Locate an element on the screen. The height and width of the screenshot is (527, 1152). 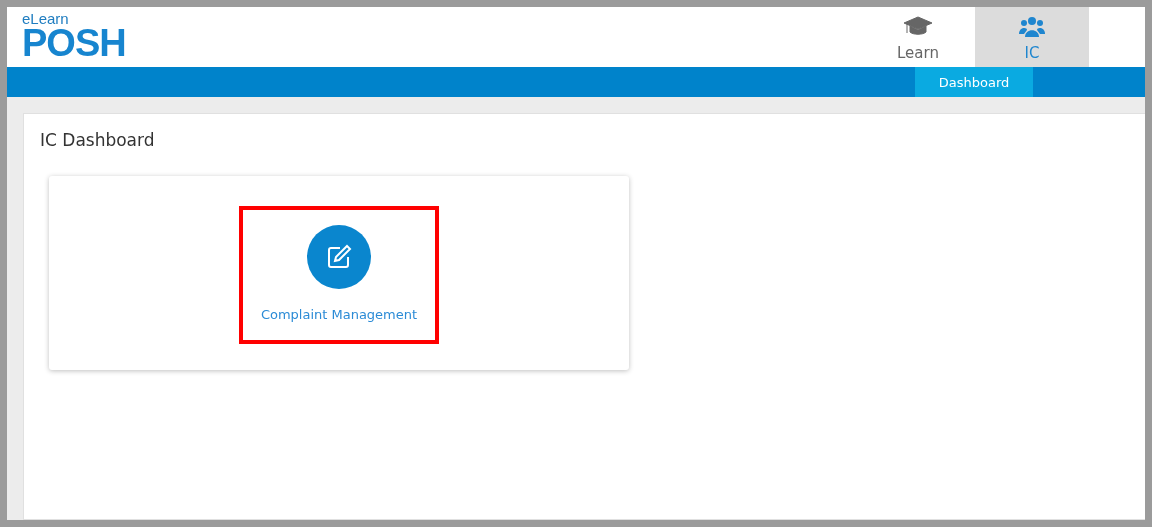
users-icon is located at coordinates (1032, 27).